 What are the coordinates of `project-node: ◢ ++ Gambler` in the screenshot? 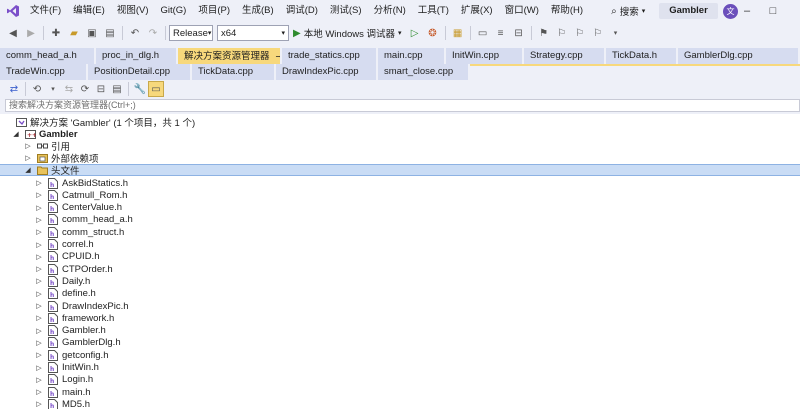 It's located at (400, 134).